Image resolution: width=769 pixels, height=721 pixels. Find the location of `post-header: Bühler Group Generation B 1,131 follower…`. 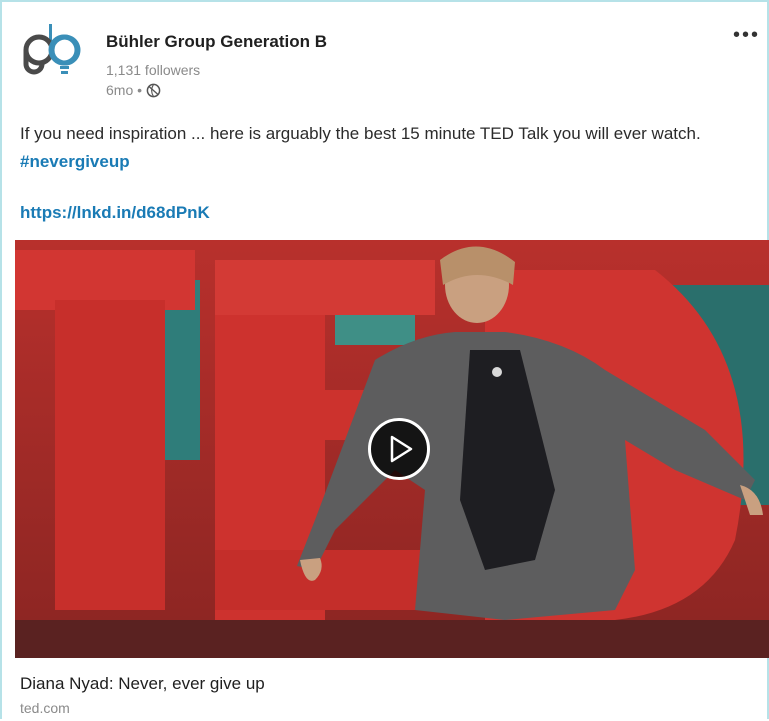

post-header: Bühler Group Generation B 1,131 follower… is located at coordinates (390, 60).